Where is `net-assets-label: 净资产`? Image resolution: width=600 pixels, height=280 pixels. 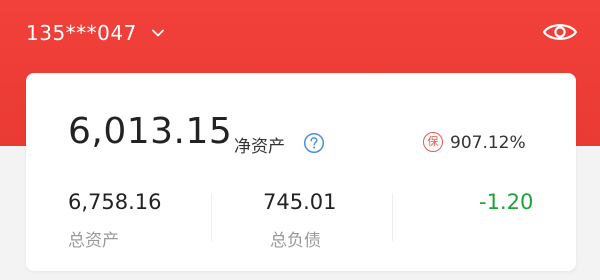
net-assets-label: 净资产 is located at coordinates (259, 147).